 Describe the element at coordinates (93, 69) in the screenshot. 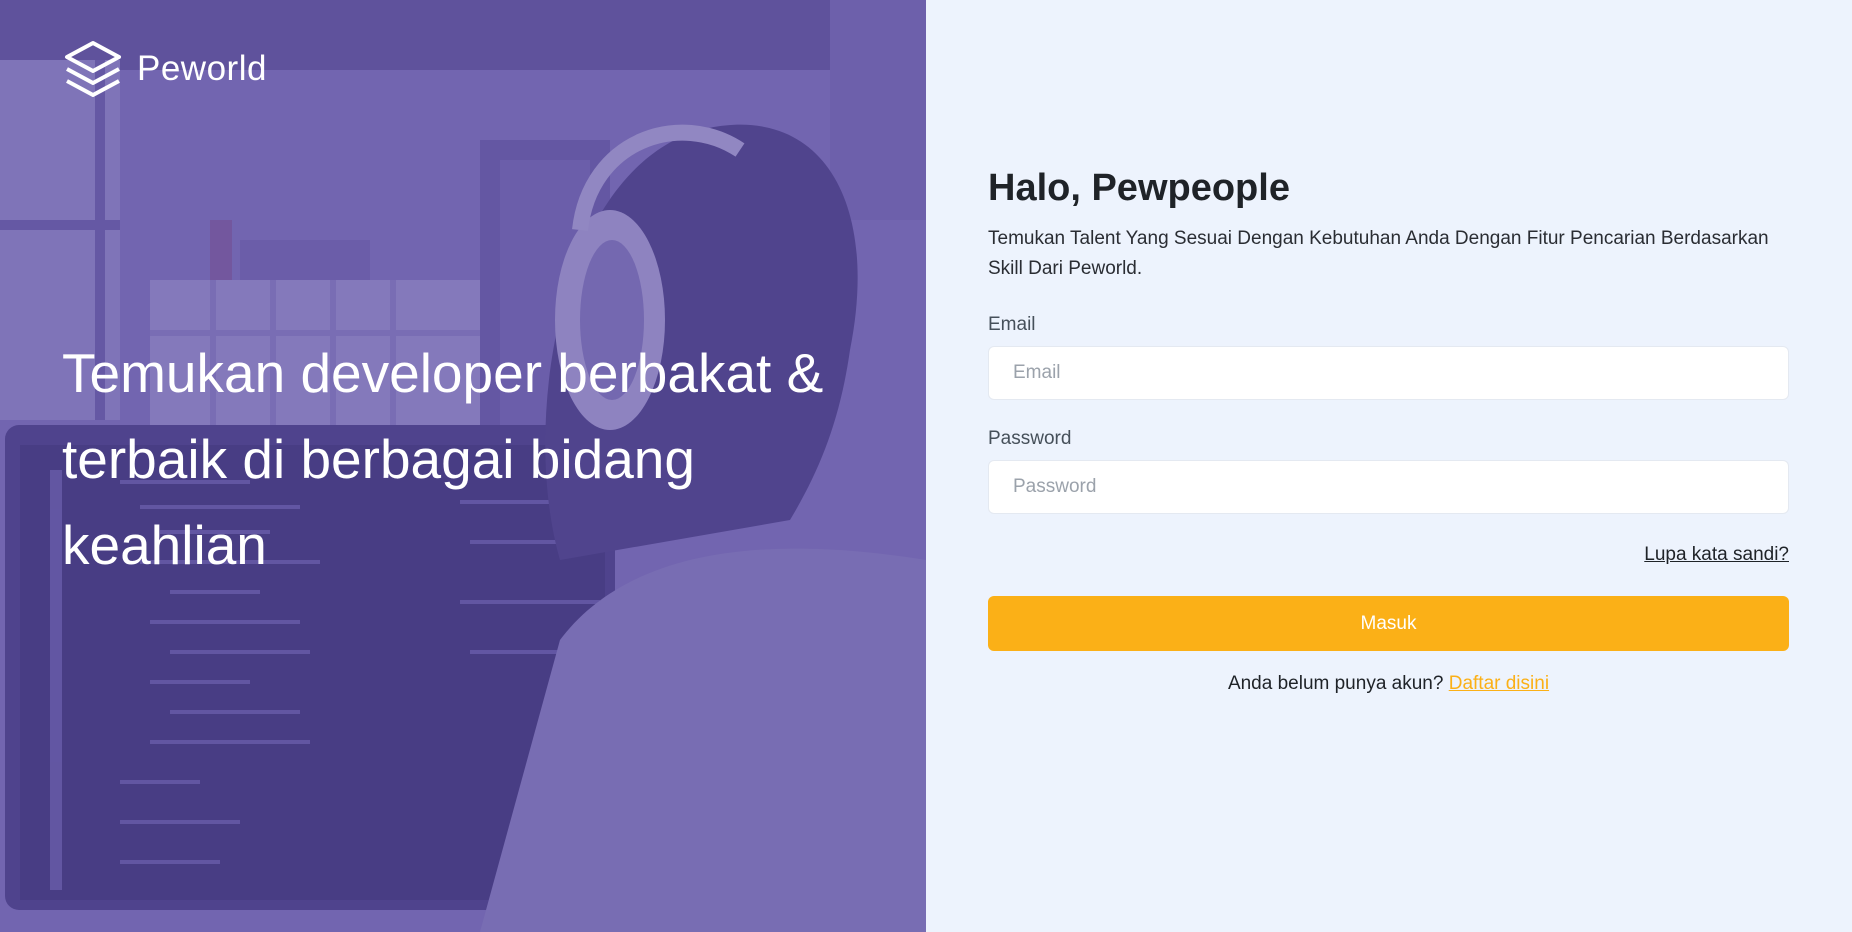

I see `layers-icon` at that location.